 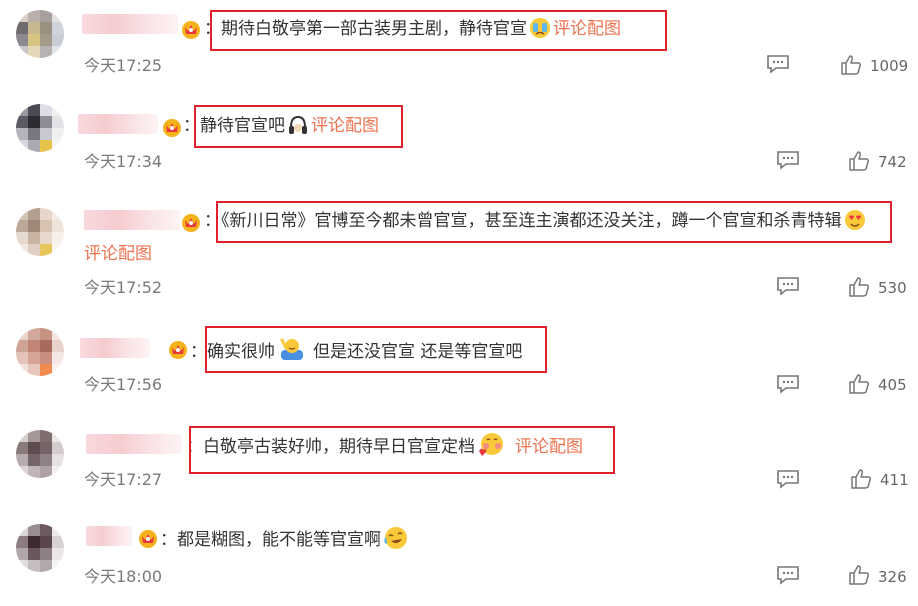 What do you see at coordinates (892, 288) in the screenshot?
I see `like-count: 530` at bounding box center [892, 288].